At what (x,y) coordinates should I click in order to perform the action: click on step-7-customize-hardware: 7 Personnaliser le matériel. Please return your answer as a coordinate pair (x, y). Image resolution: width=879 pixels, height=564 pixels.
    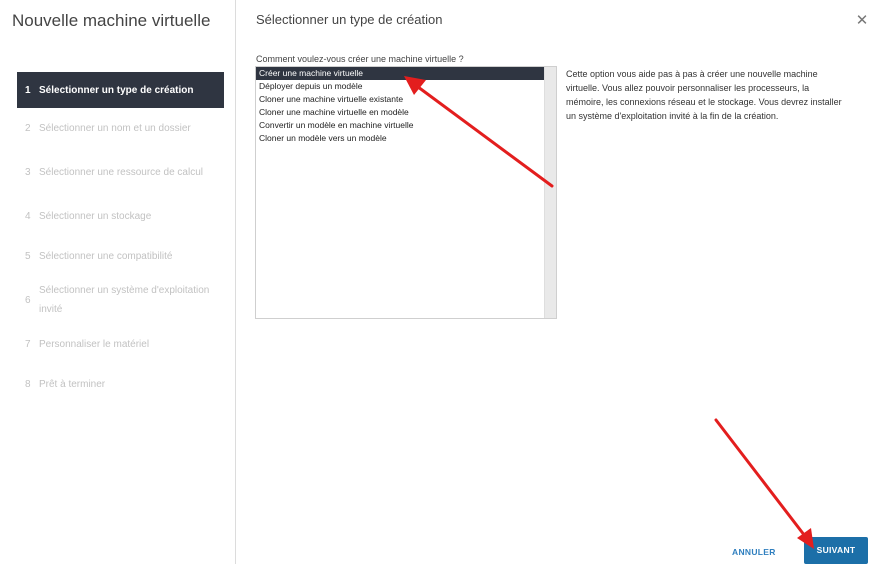
    Looking at the image, I should click on (120, 344).